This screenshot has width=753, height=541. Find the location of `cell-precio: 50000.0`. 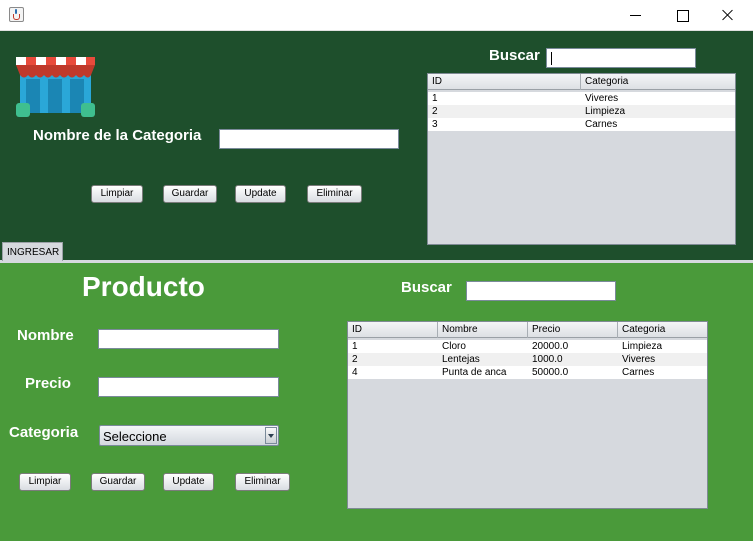

cell-precio: 50000.0 is located at coordinates (550, 372).